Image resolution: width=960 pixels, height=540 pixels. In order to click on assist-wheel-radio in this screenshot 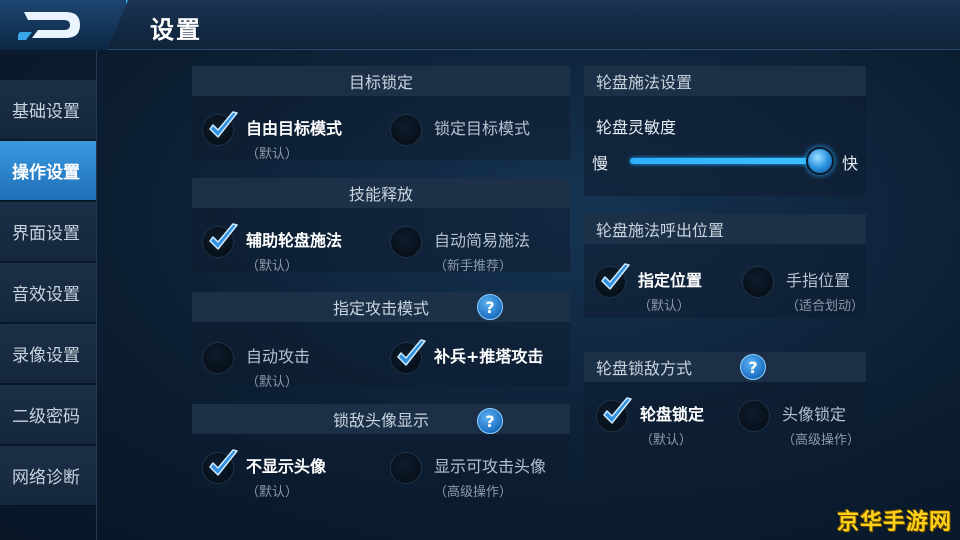, I will do `click(220, 240)`.